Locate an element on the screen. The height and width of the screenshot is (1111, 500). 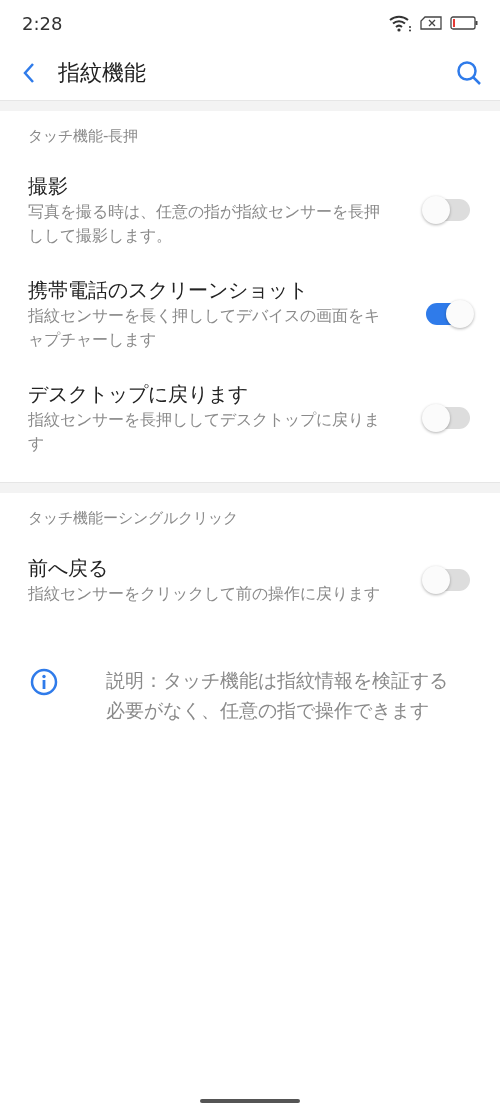
setting-title: 撮影 is located at coordinates (48, 186).